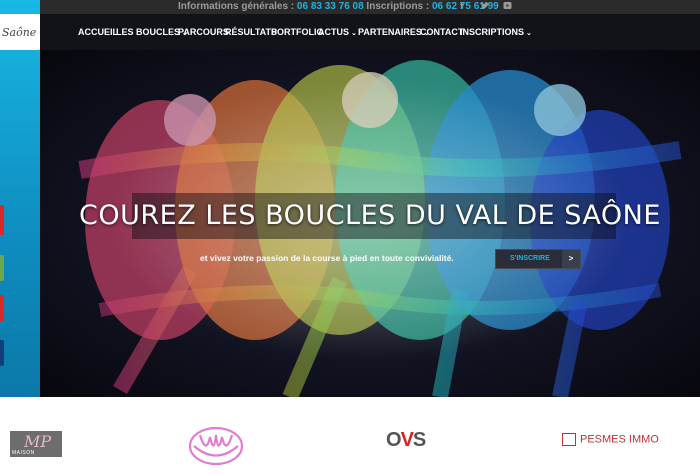  Describe the element at coordinates (397, 6) in the screenshot. I see `inscriptions-label: Inscriptions :` at that location.